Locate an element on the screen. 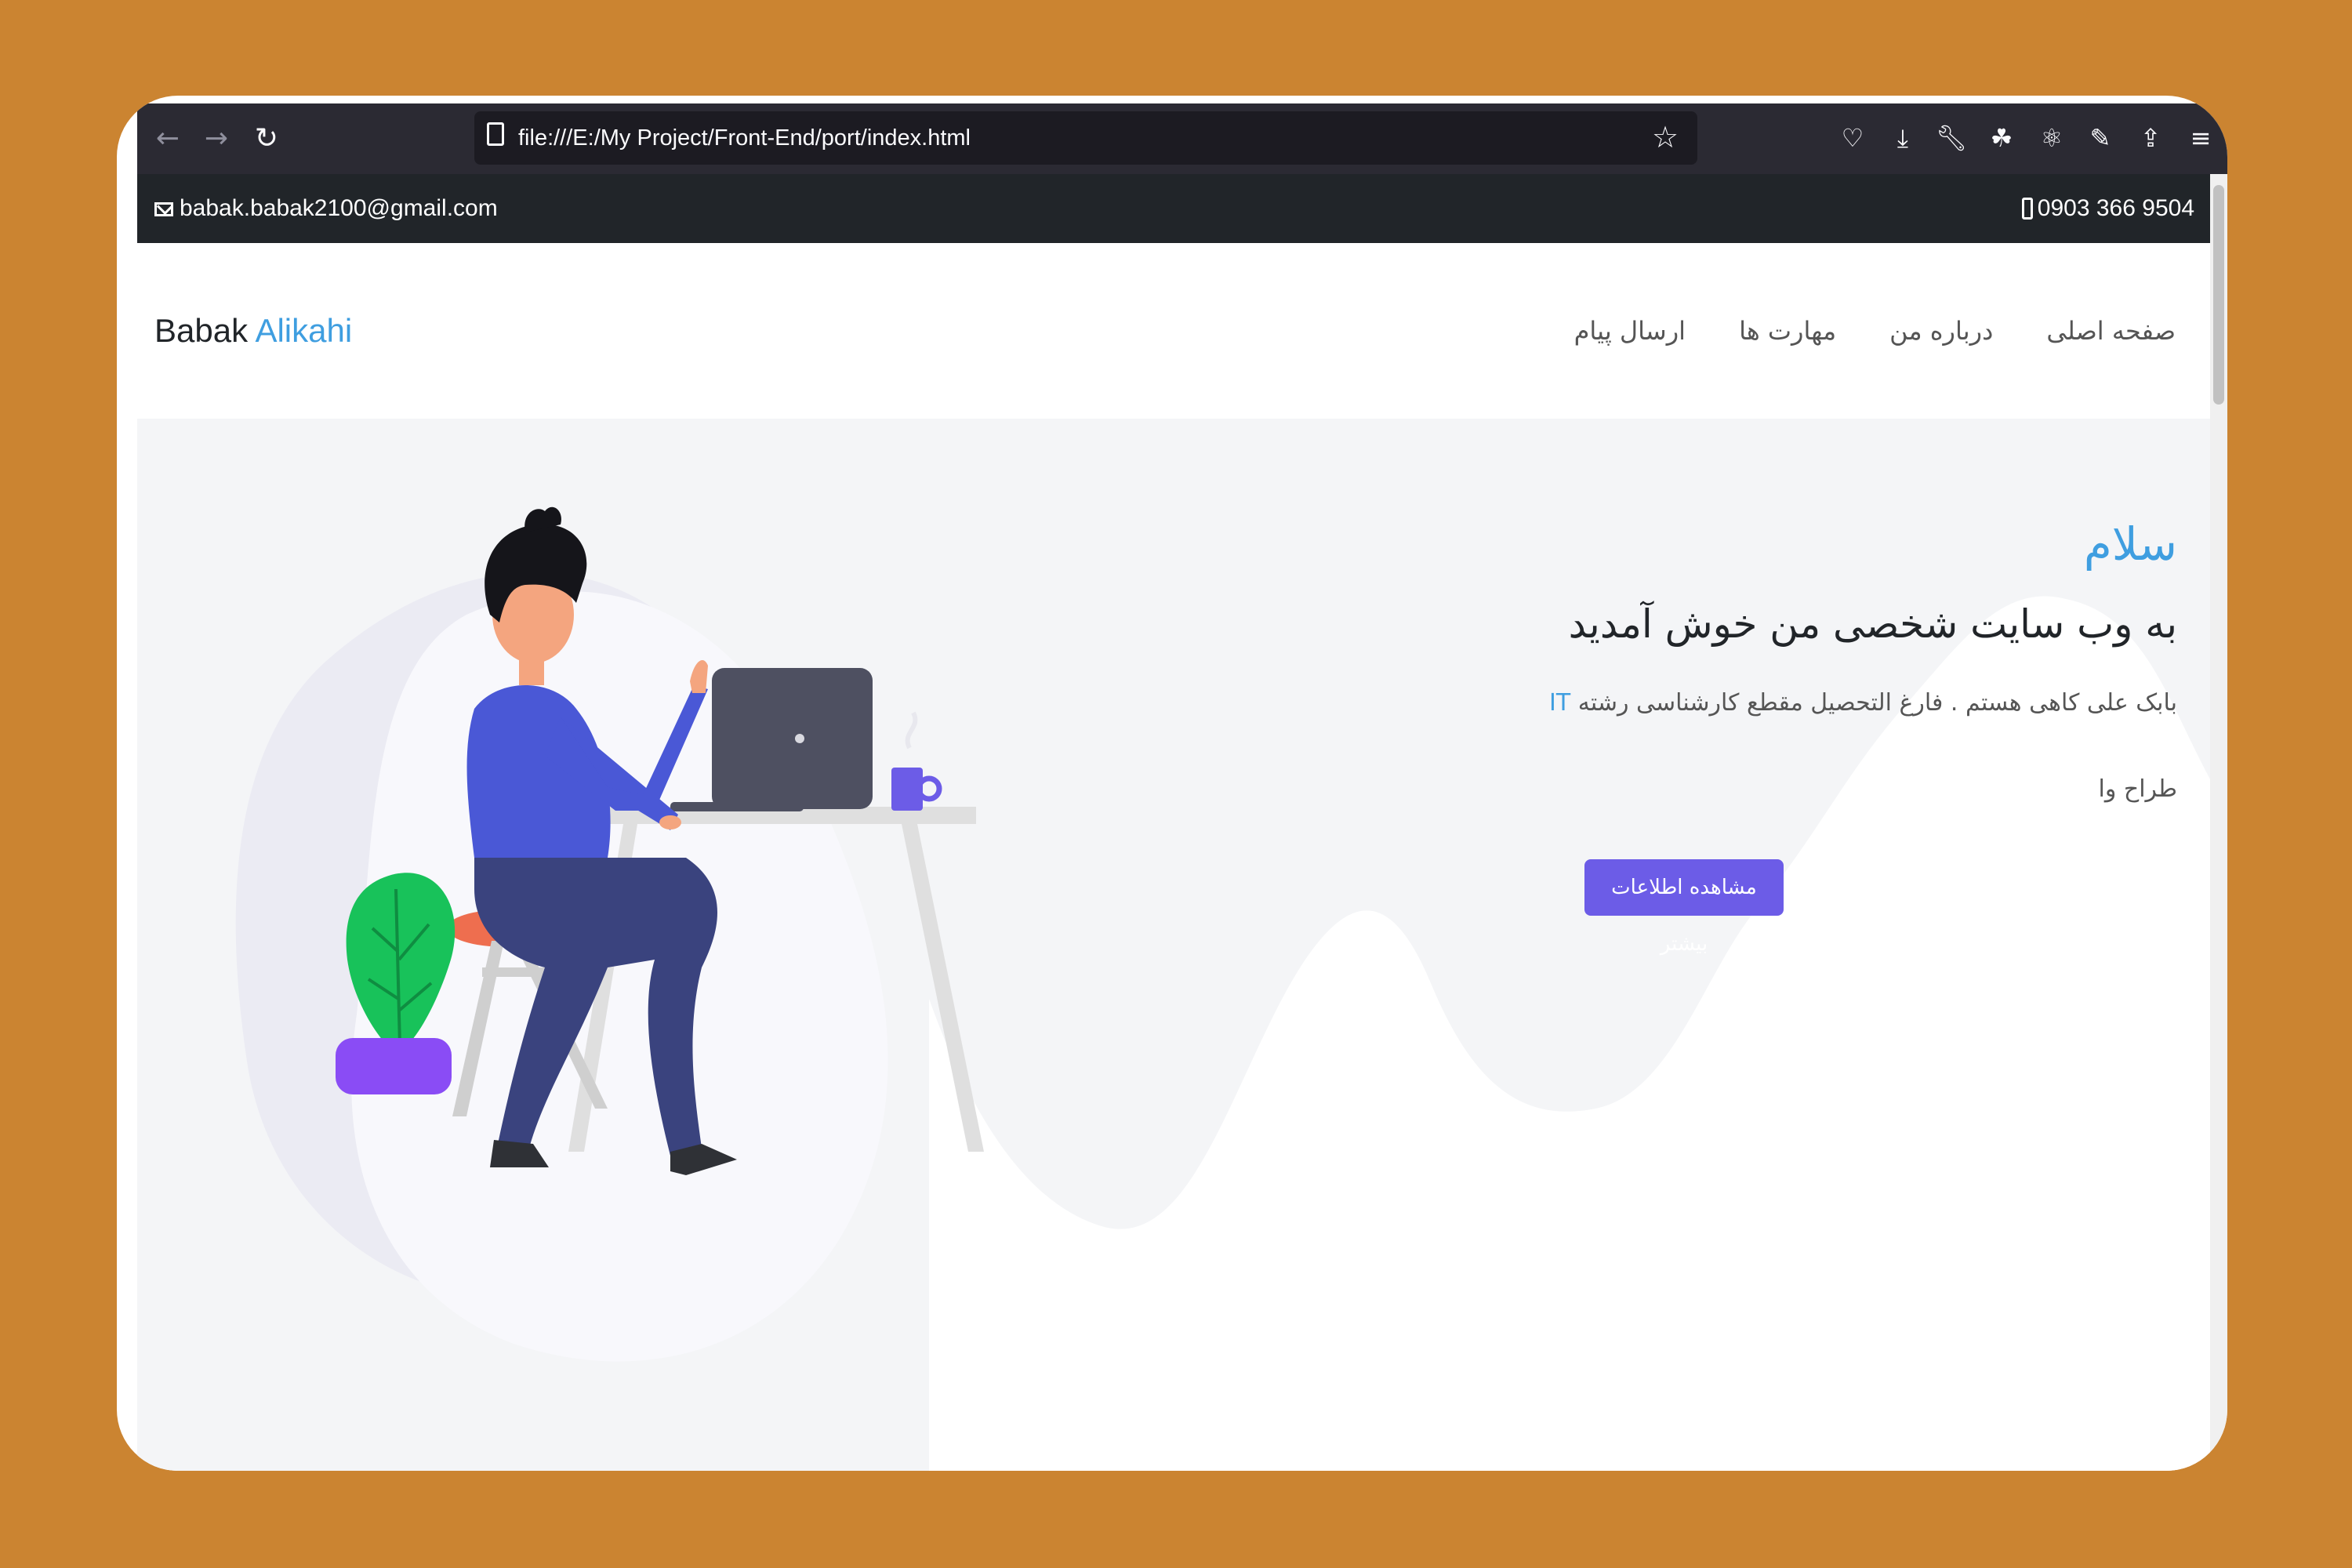 The width and height of the screenshot is (2352, 1568). mobile-phone-icon is located at coordinates (2027, 209).